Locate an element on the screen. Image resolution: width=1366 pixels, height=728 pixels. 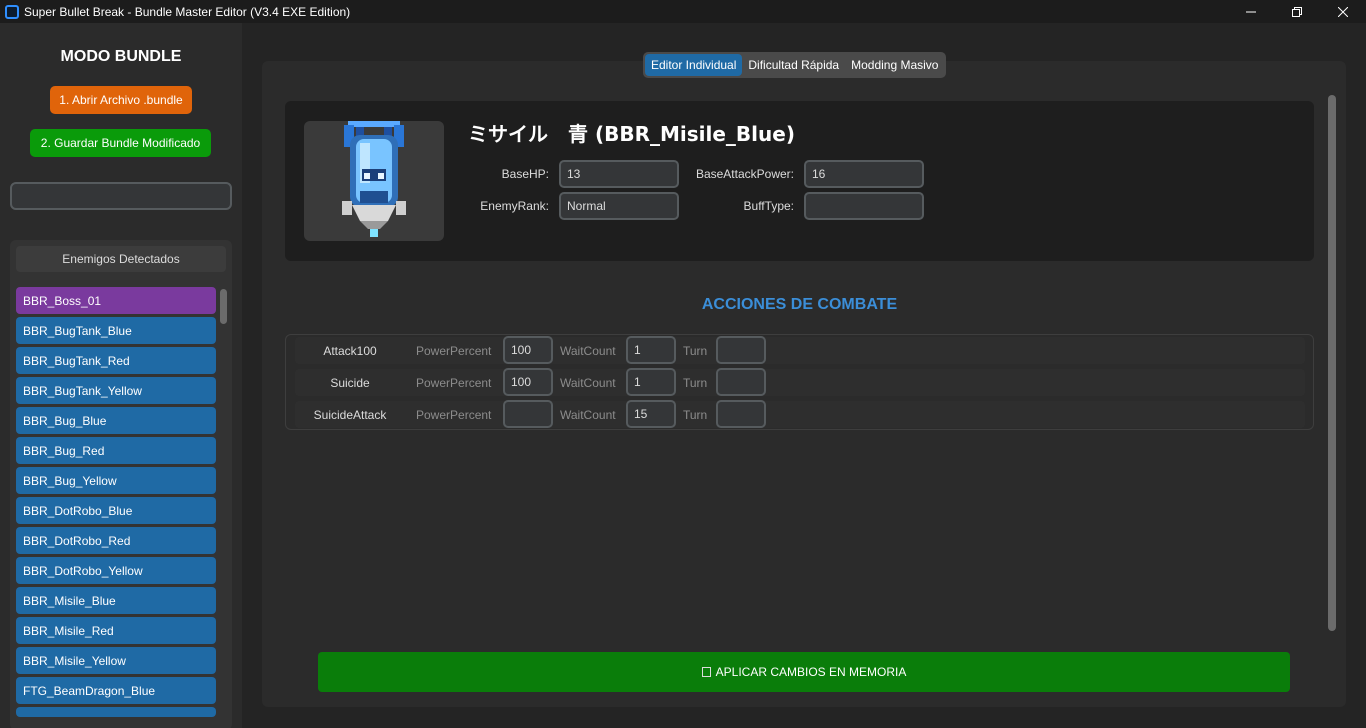
power-percent-input is located at coordinates (528, 414).